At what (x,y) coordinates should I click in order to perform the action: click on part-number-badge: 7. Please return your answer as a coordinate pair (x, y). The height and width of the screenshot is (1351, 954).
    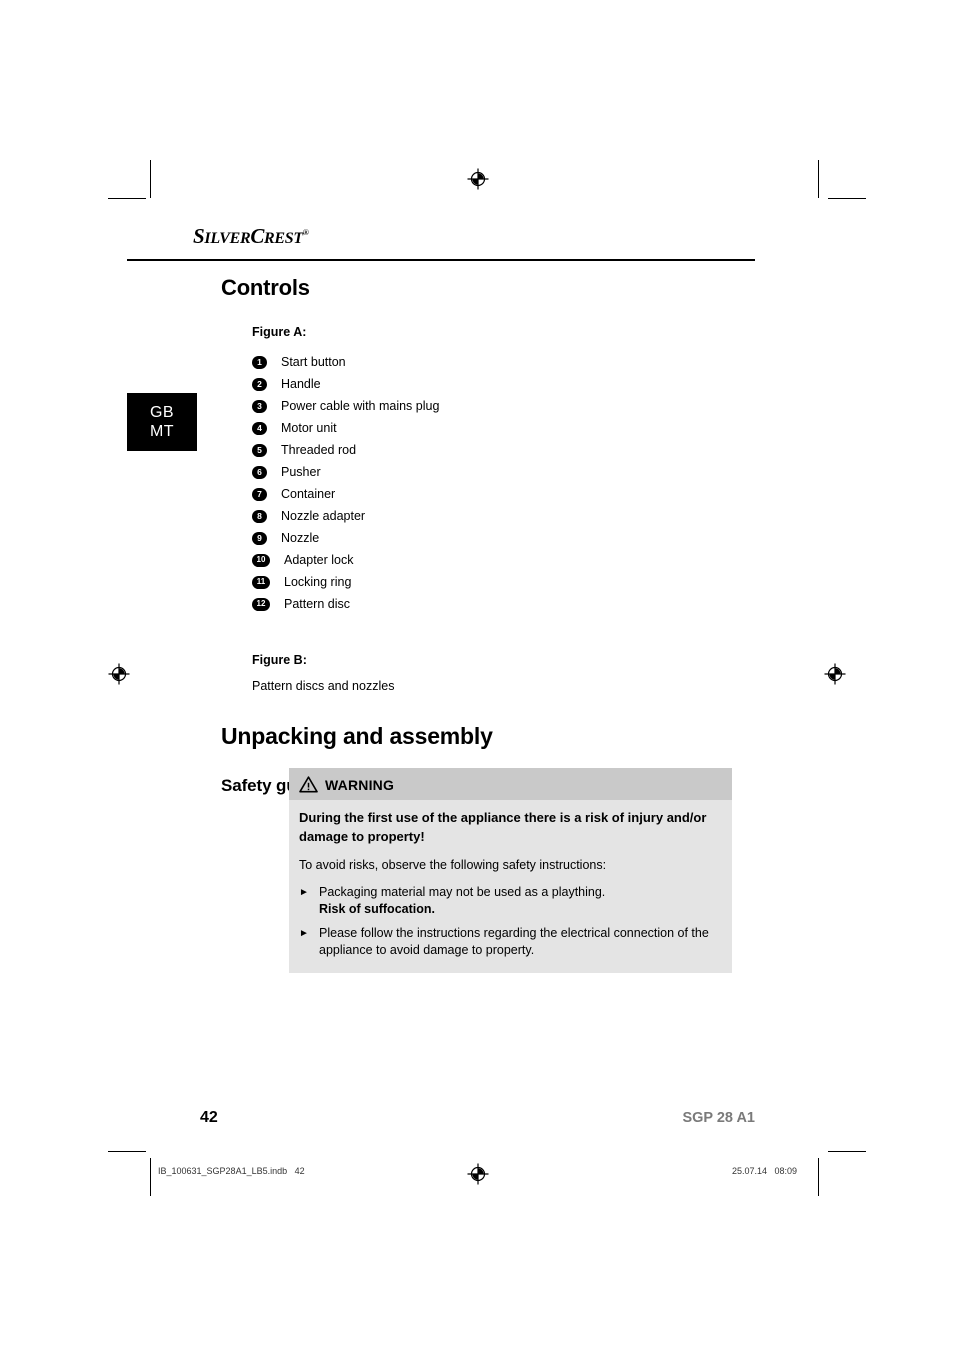
    Looking at the image, I should click on (259, 494).